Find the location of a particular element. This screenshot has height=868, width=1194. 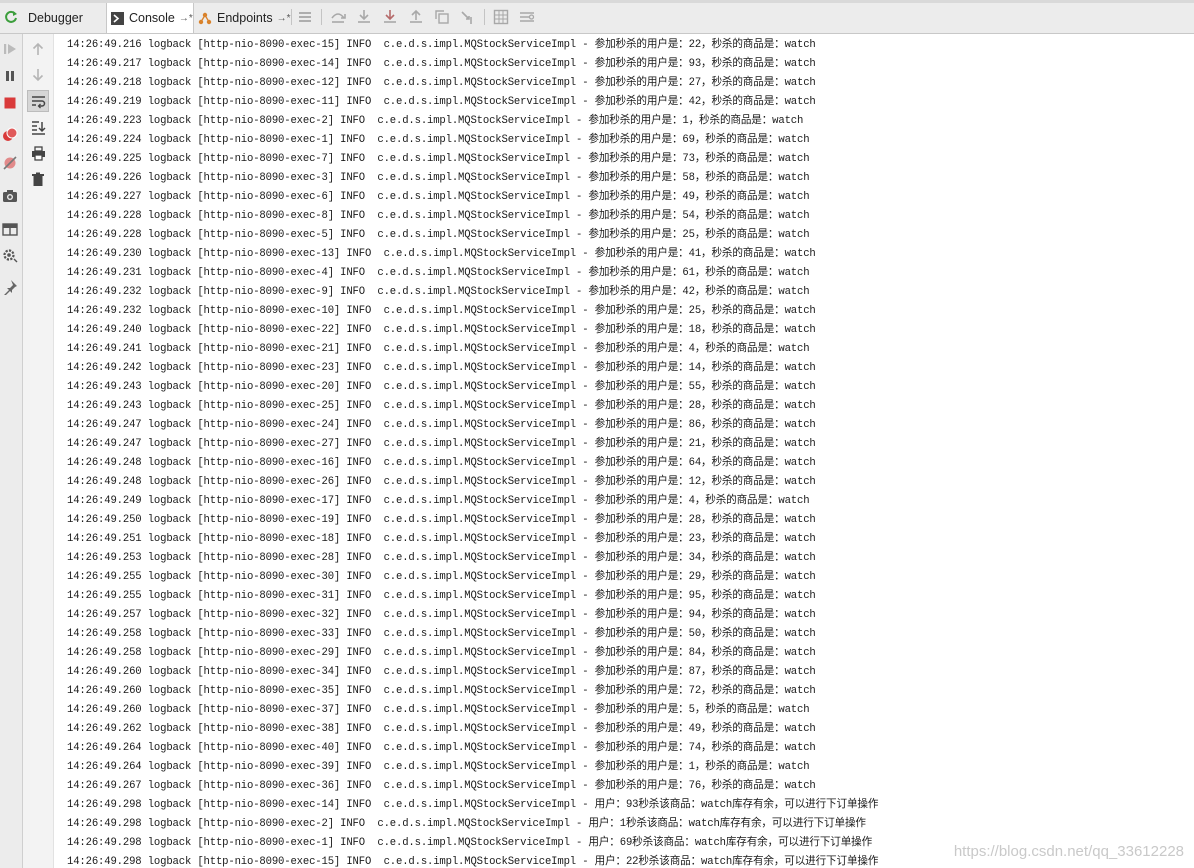

pin-icon is located at coordinates (10, 287).